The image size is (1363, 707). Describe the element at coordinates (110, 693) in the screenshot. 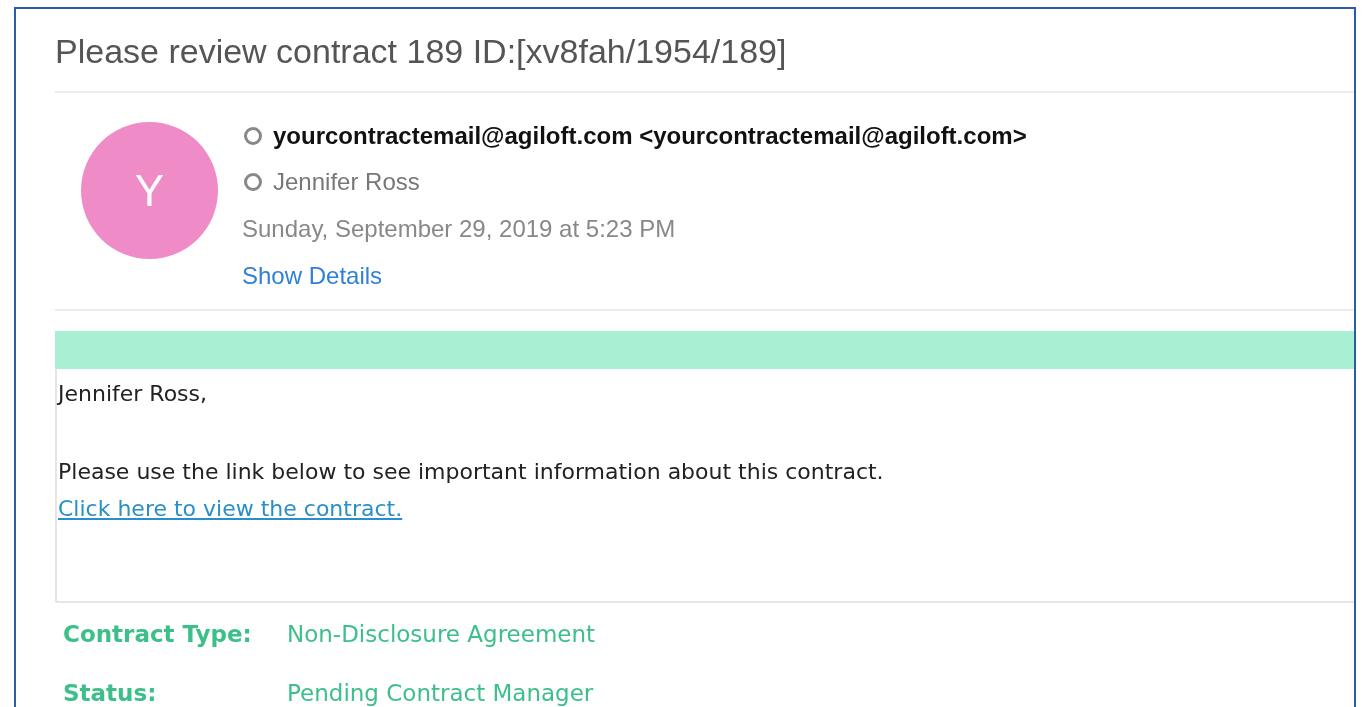

I see `field-label: Status:` at that location.